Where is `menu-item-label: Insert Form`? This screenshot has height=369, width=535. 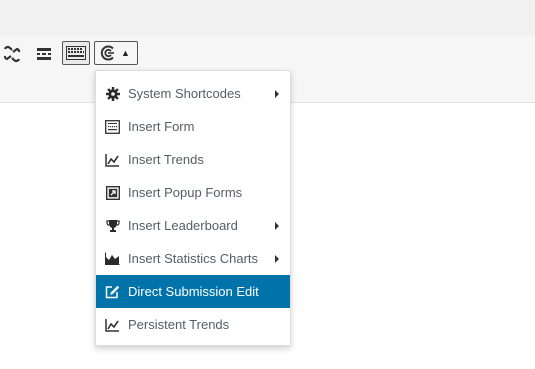 menu-item-label: Insert Form is located at coordinates (161, 126).